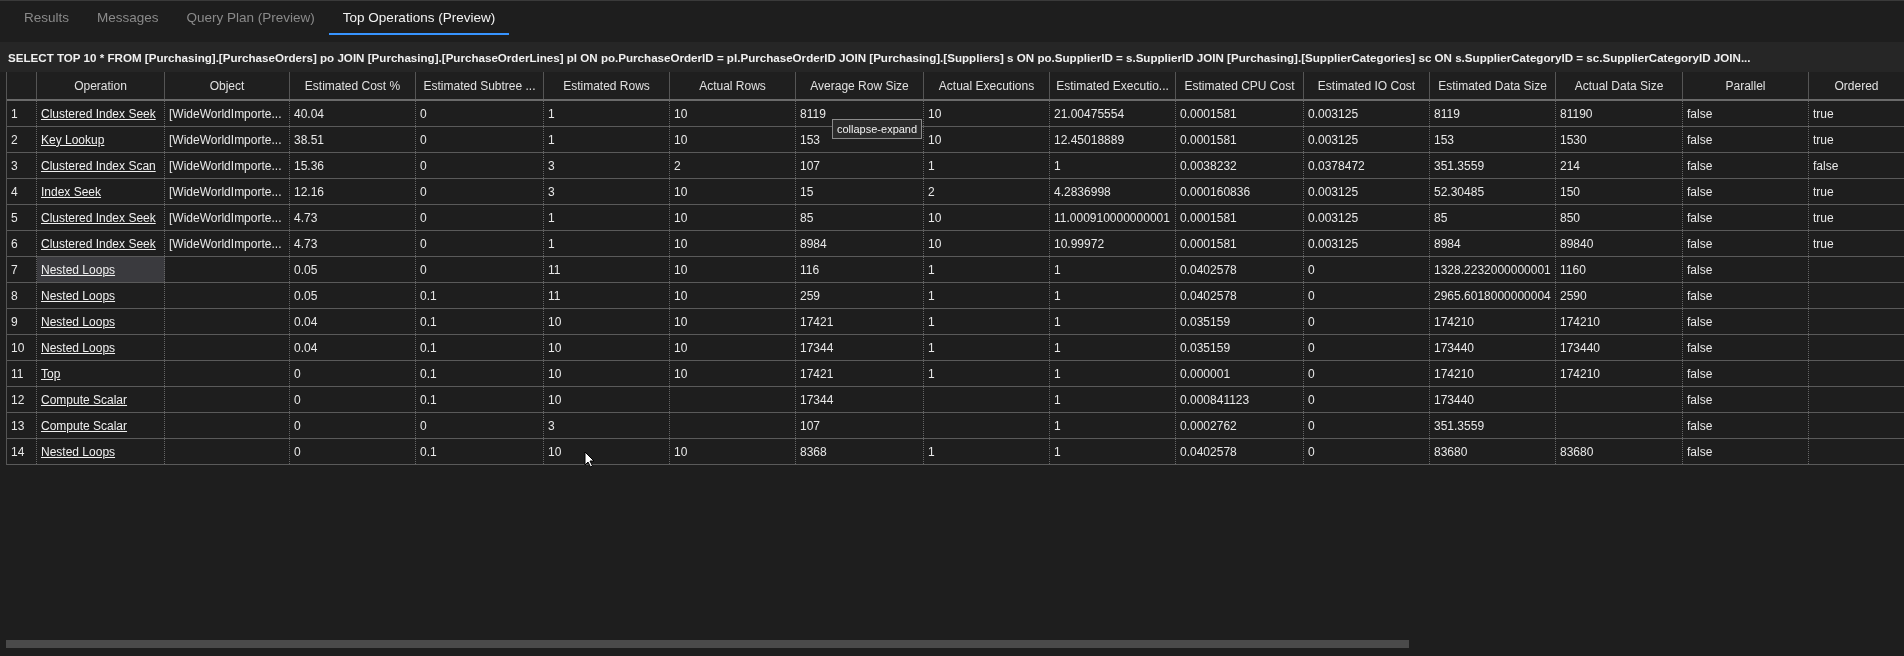  I want to click on row-number: 8, so click(22, 295).